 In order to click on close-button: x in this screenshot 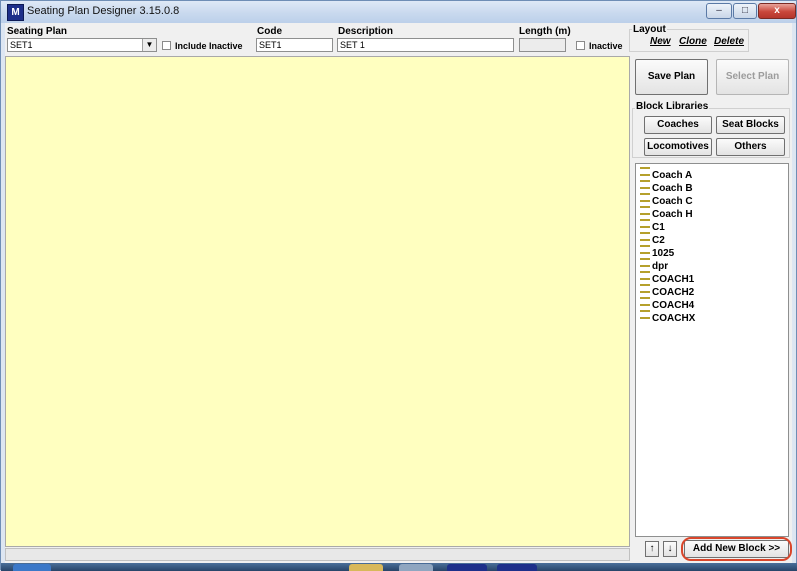, I will do `click(777, 11)`.